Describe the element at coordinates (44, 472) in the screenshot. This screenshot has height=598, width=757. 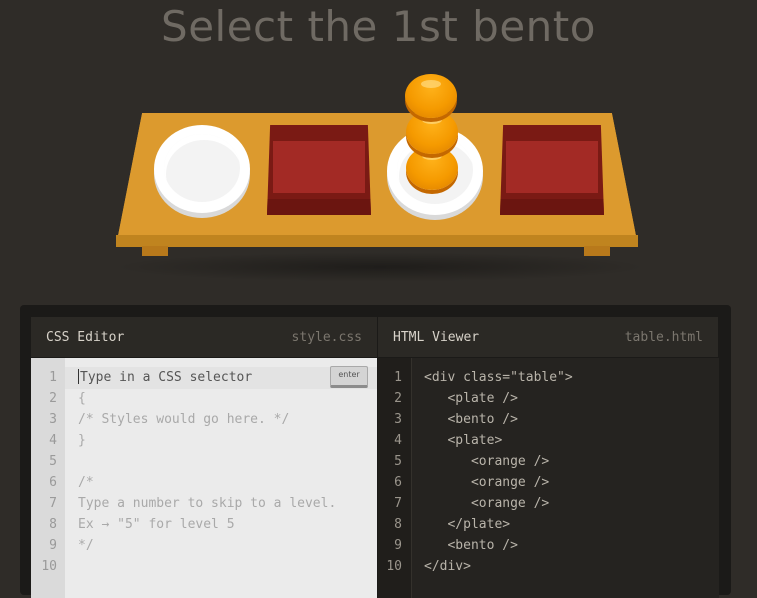
I see `css-line-numbers: 1 2 3 4 5 6 7 8 9 10` at that location.